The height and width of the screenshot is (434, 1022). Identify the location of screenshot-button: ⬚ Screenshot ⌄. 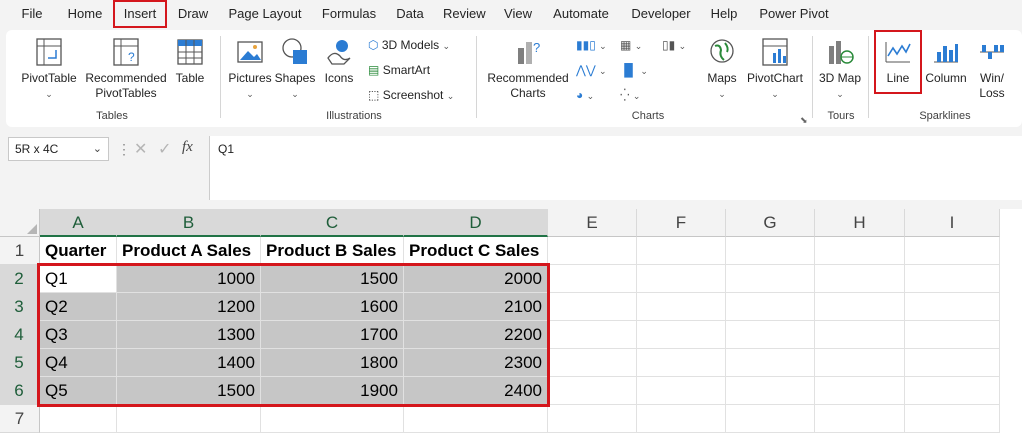
(411, 95).